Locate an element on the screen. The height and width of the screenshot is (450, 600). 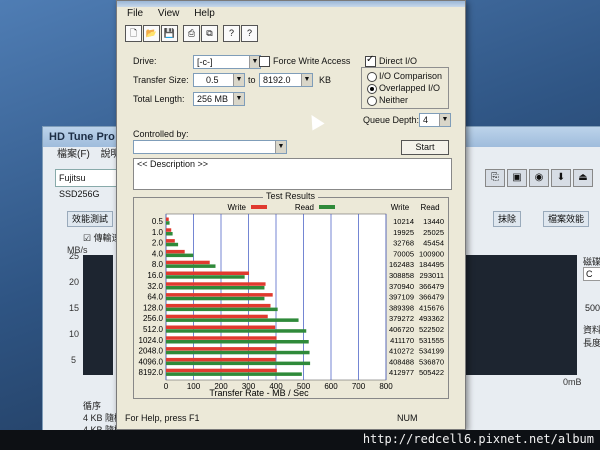
camera-icon: ◉ is located at coordinates (539, 178).